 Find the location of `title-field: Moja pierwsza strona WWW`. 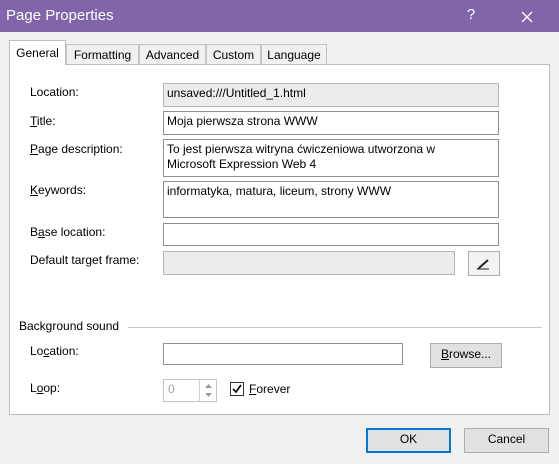

title-field: Moja pierwsza strona WWW is located at coordinates (331, 123).